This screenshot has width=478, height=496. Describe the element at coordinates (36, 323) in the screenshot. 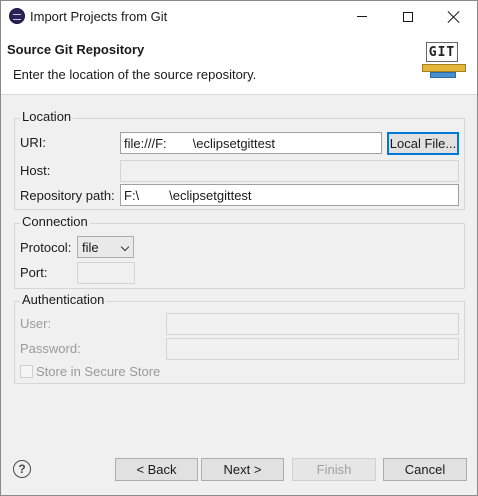

I see `user-label: User:` at that location.